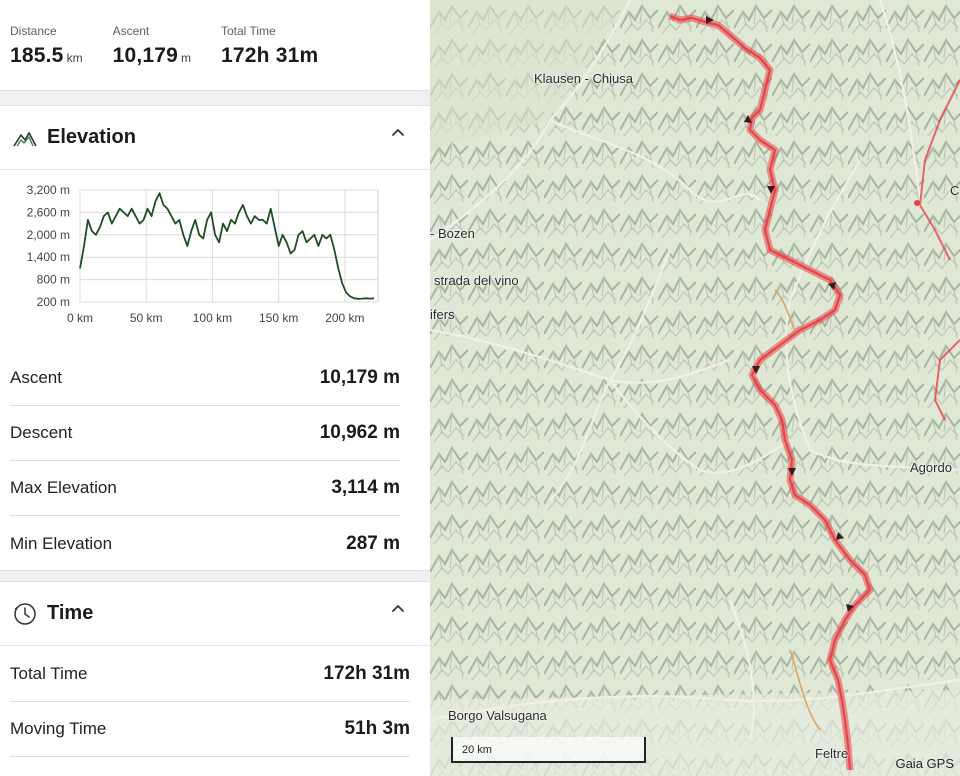  What do you see at coordinates (210, 729) in the screenshot?
I see `stat-row-moving-time: Moving Time 51h 3m` at bounding box center [210, 729].